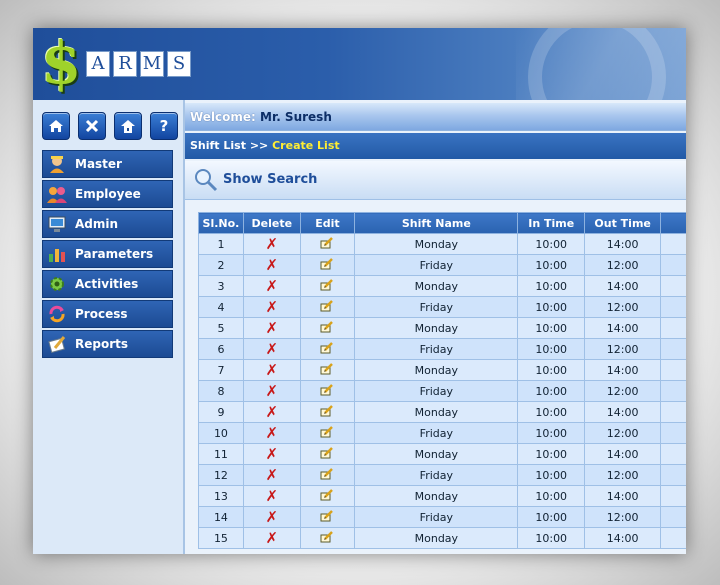  I want to click on menu-item-parameters: Parameters, so click(107, 254).